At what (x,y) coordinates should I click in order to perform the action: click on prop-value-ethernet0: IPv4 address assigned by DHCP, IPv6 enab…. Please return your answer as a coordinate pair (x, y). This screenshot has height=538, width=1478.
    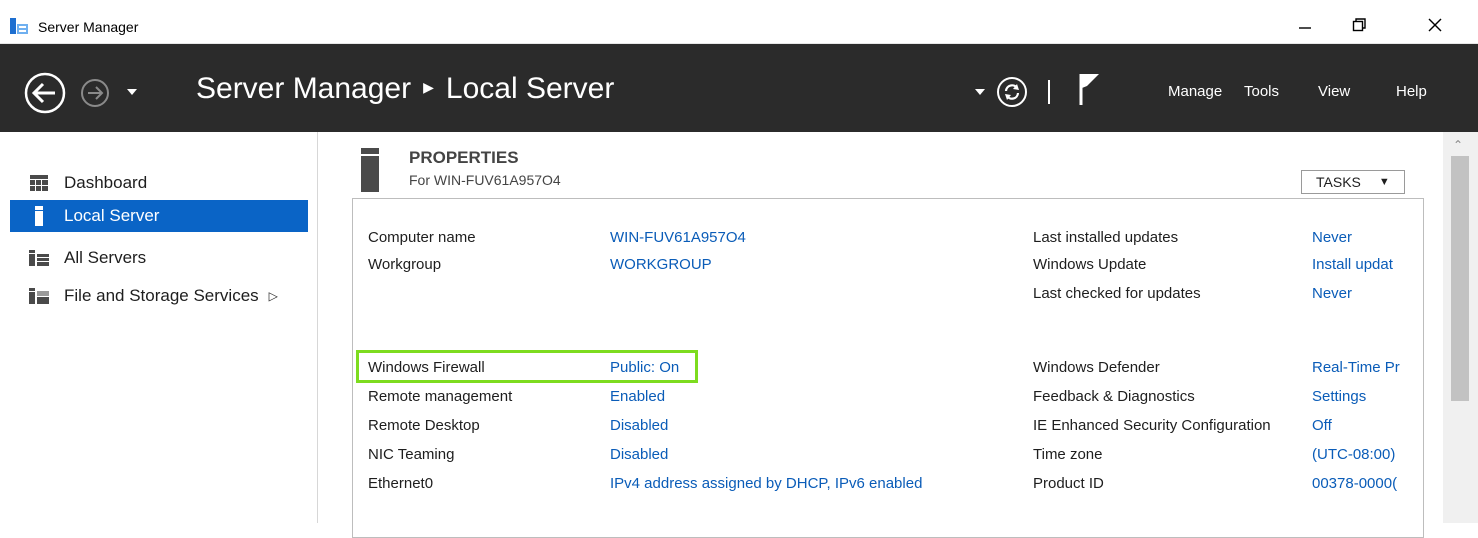
    Looking at the image, I should click on (766, 483).